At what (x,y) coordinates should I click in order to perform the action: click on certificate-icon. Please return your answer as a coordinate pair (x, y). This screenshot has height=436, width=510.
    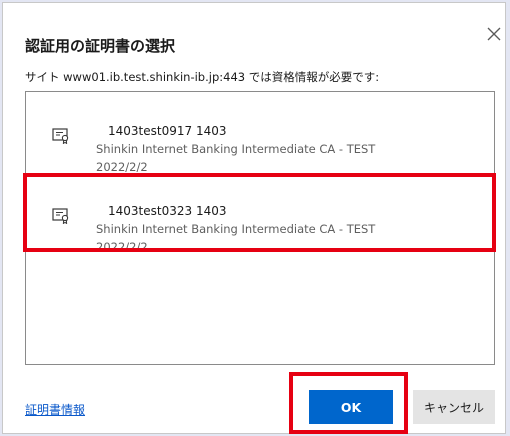
    Looking at the image, I should click on (60, 136).